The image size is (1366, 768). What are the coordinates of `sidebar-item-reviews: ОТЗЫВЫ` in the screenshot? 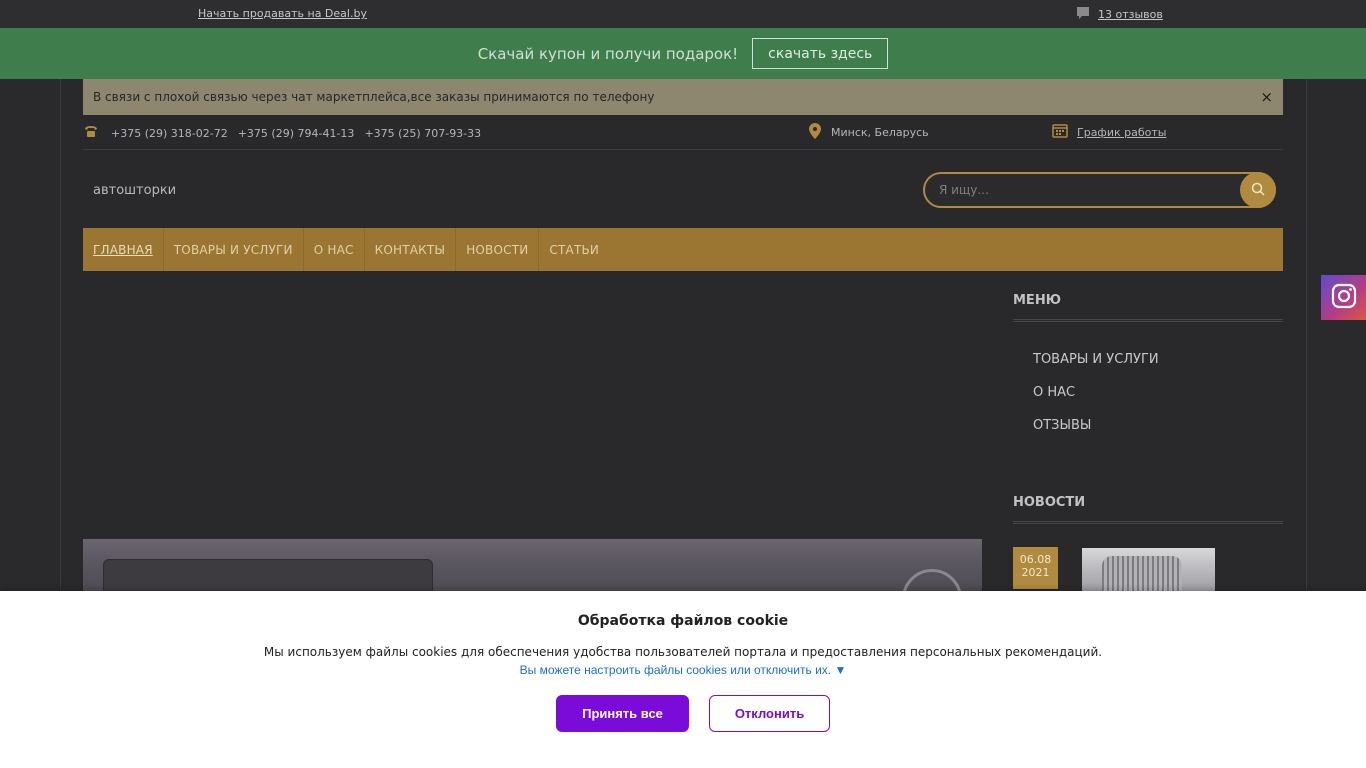 It's located at (1096, 434).